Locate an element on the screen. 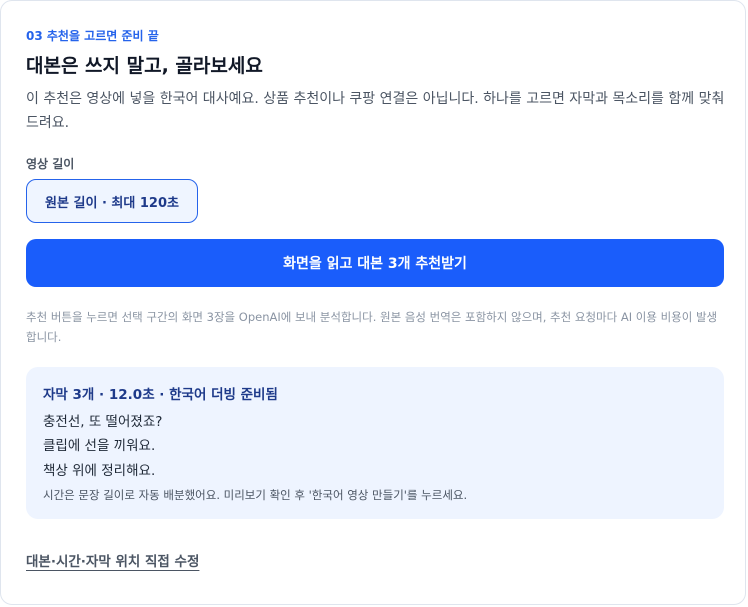 The width and height of the screenshot is (748, 607). recommend-scripts-button: 화면을 읽고 대본 3개 추천받기 is located at coordinates (375, 263).